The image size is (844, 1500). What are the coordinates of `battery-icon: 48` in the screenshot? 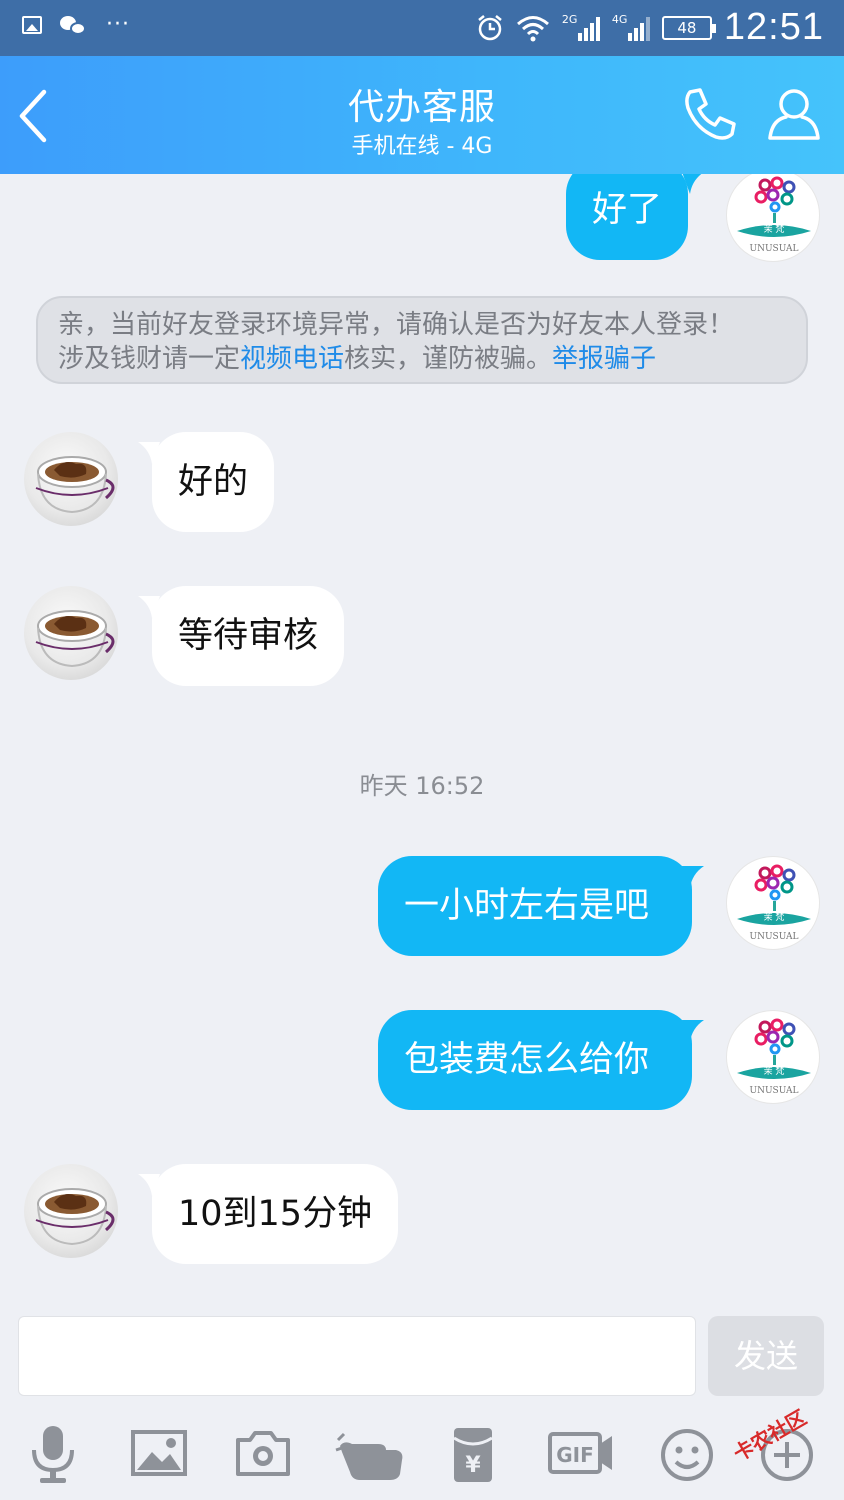 It's located at (688, 27).